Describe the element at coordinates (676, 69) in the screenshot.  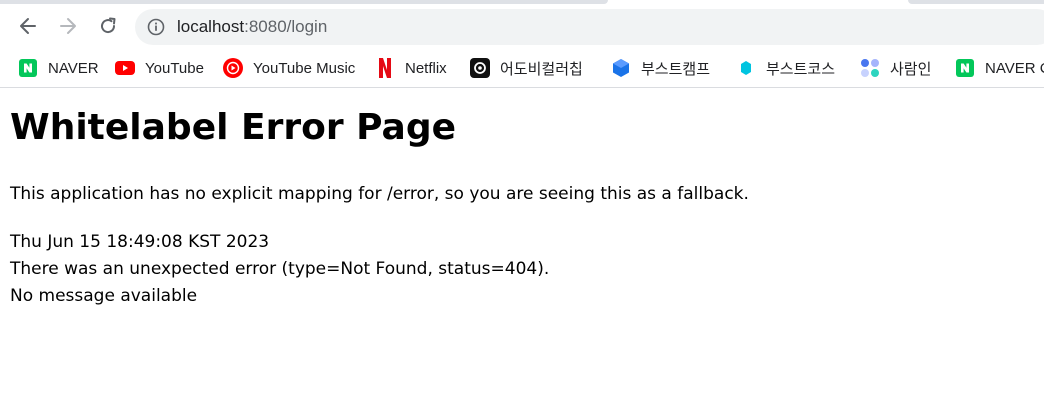
I see `bookmark-label: 부스트캠프` at that location.